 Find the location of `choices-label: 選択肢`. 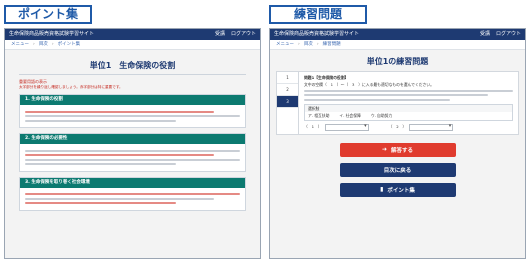

choices-label: 選択肢 is located at coordinates (408, 108).